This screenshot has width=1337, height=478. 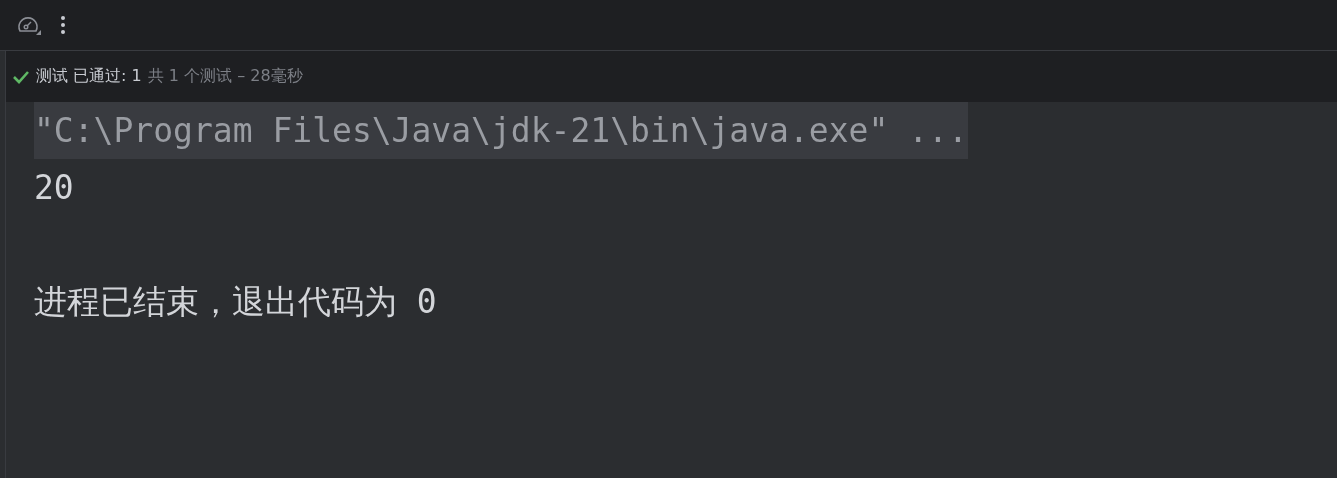 I want to click on test-result-label: 测试 已通过: 1, so click(x=89, y=76).